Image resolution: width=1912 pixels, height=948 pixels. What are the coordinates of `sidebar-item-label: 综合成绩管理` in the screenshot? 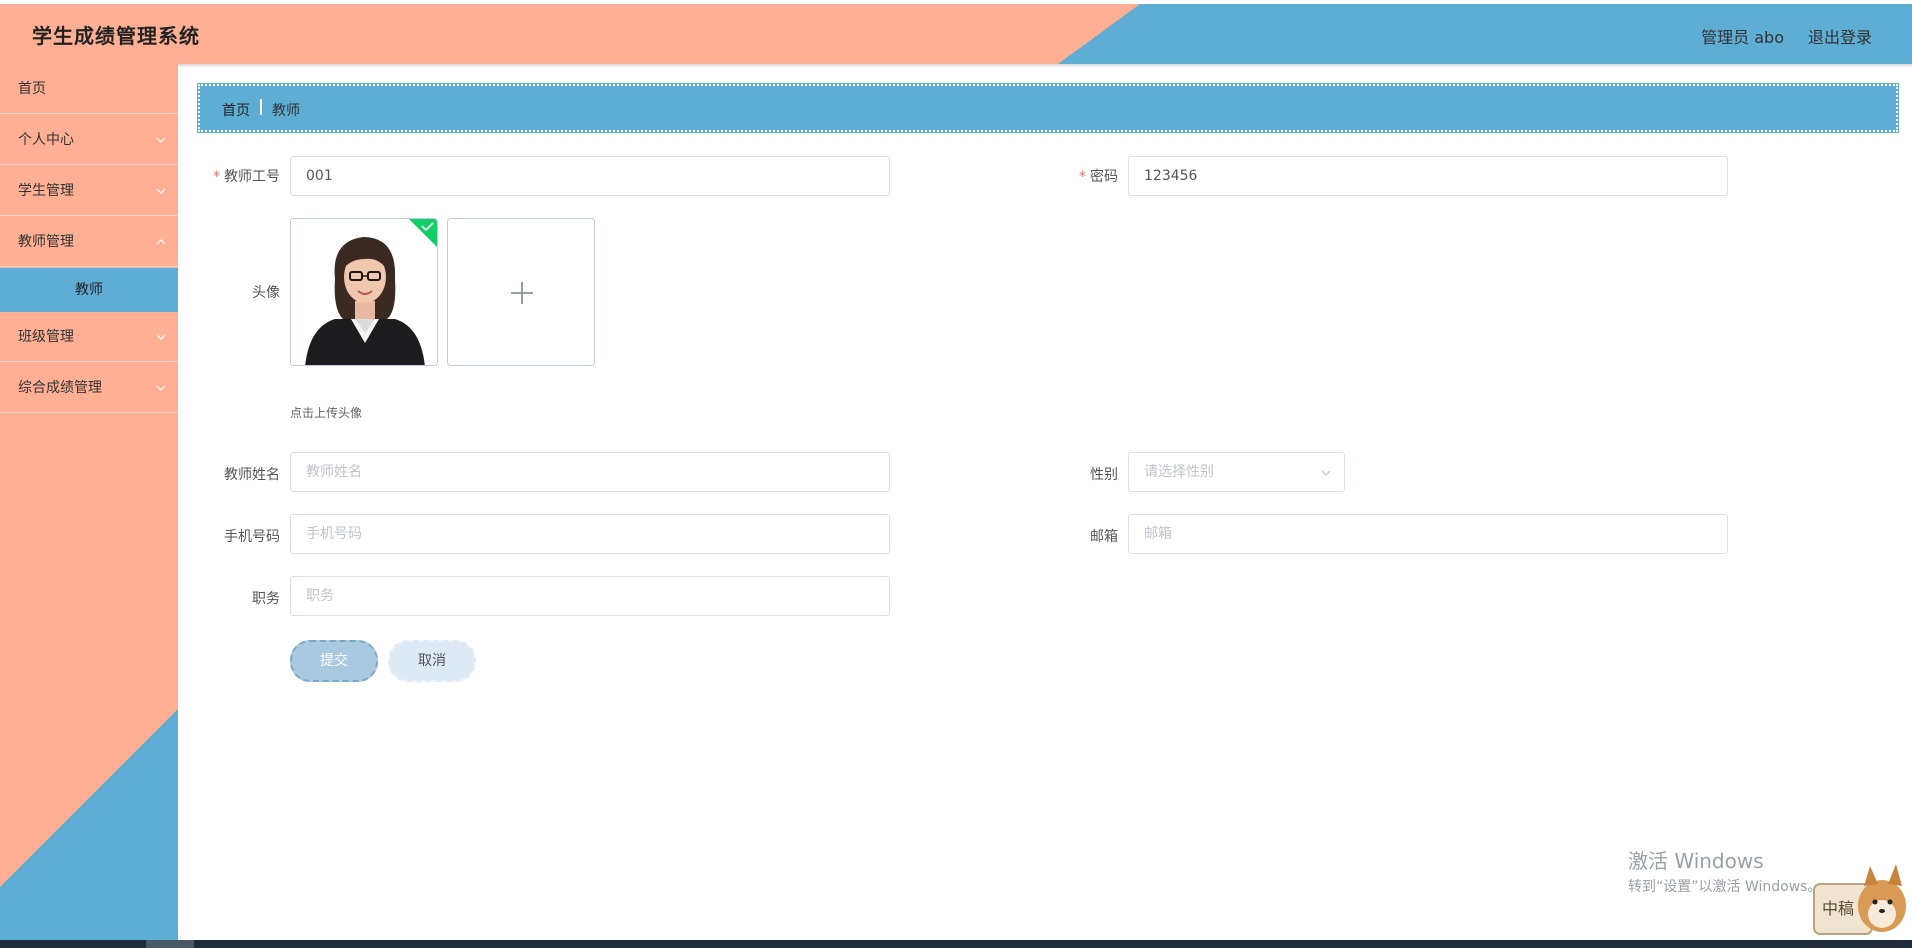 It's located at (60, 388).